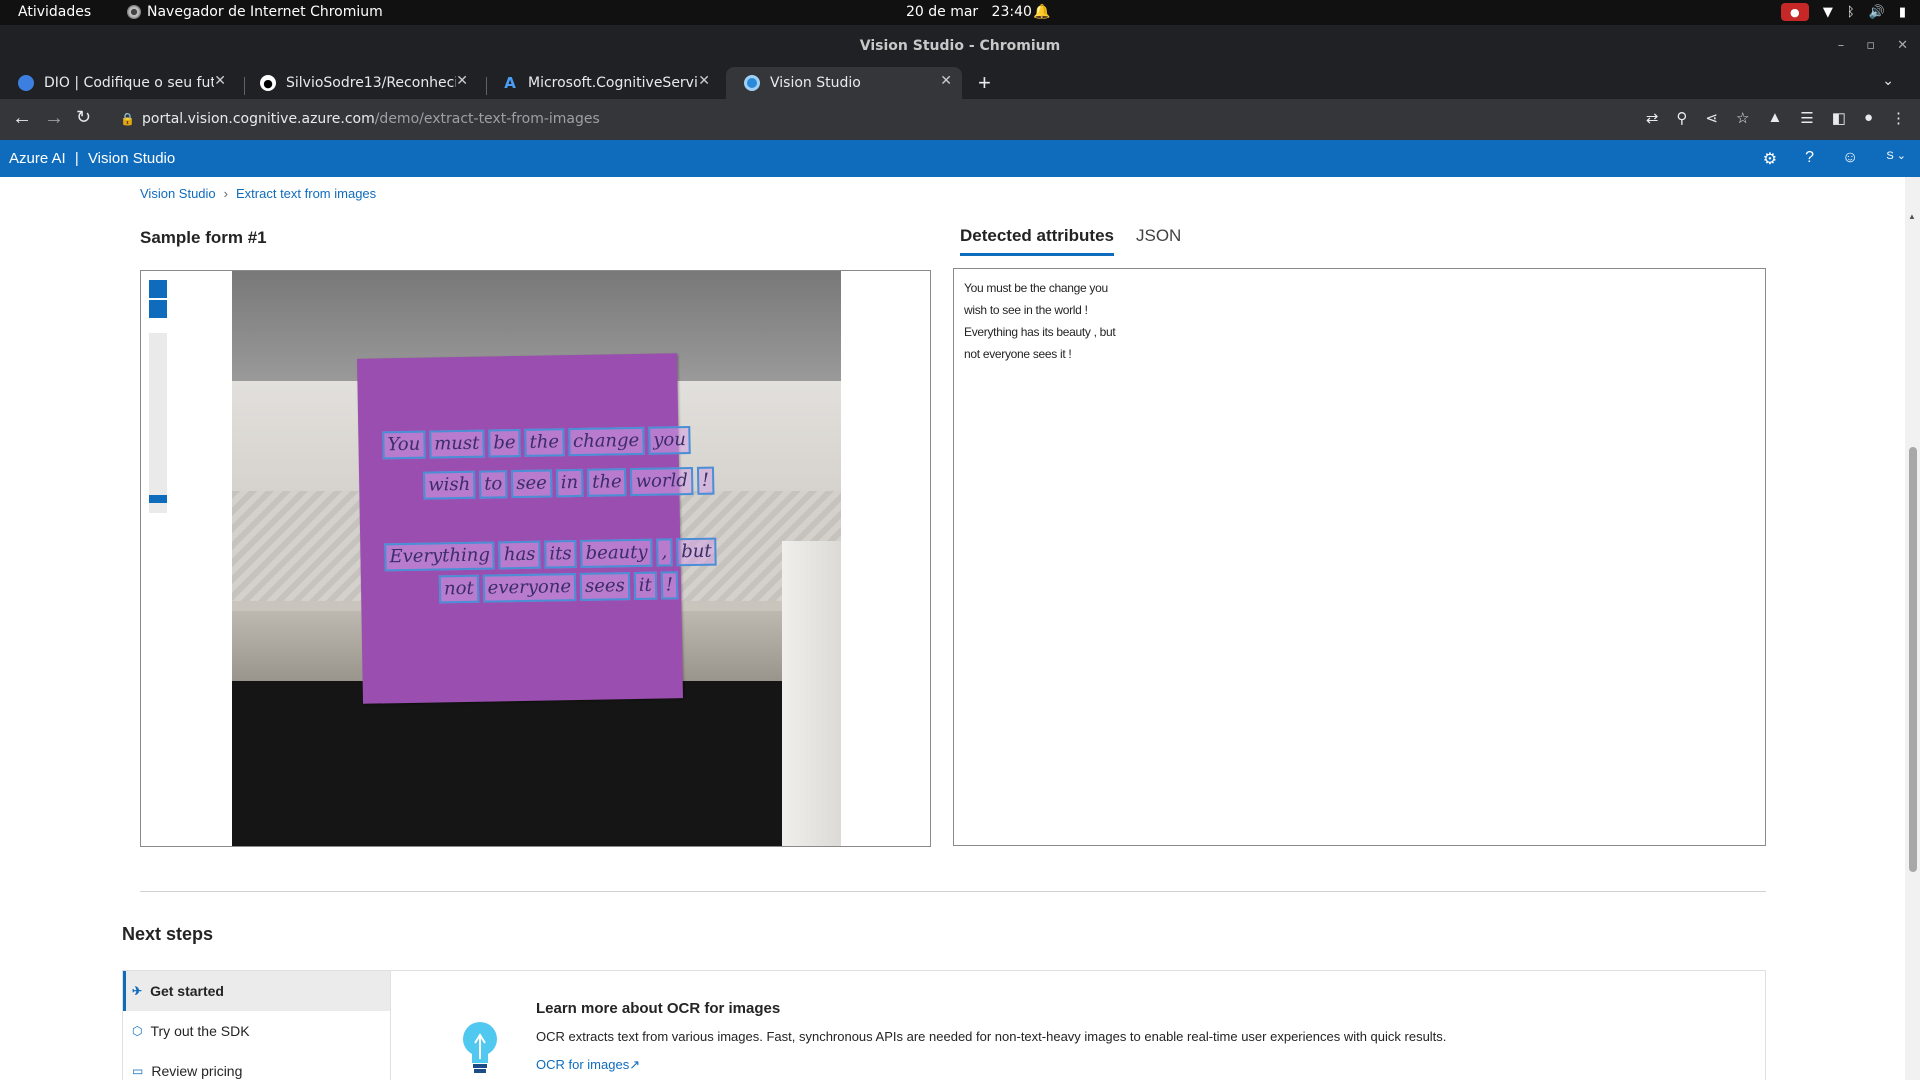 Image resolution: width=1920 pixels, height=1080 pixels. What do you see at coordinates (1037, 241) in the screenshot?
I see `tab-detected-attributes: Detected attributes` at bounding box center [1037, 241].